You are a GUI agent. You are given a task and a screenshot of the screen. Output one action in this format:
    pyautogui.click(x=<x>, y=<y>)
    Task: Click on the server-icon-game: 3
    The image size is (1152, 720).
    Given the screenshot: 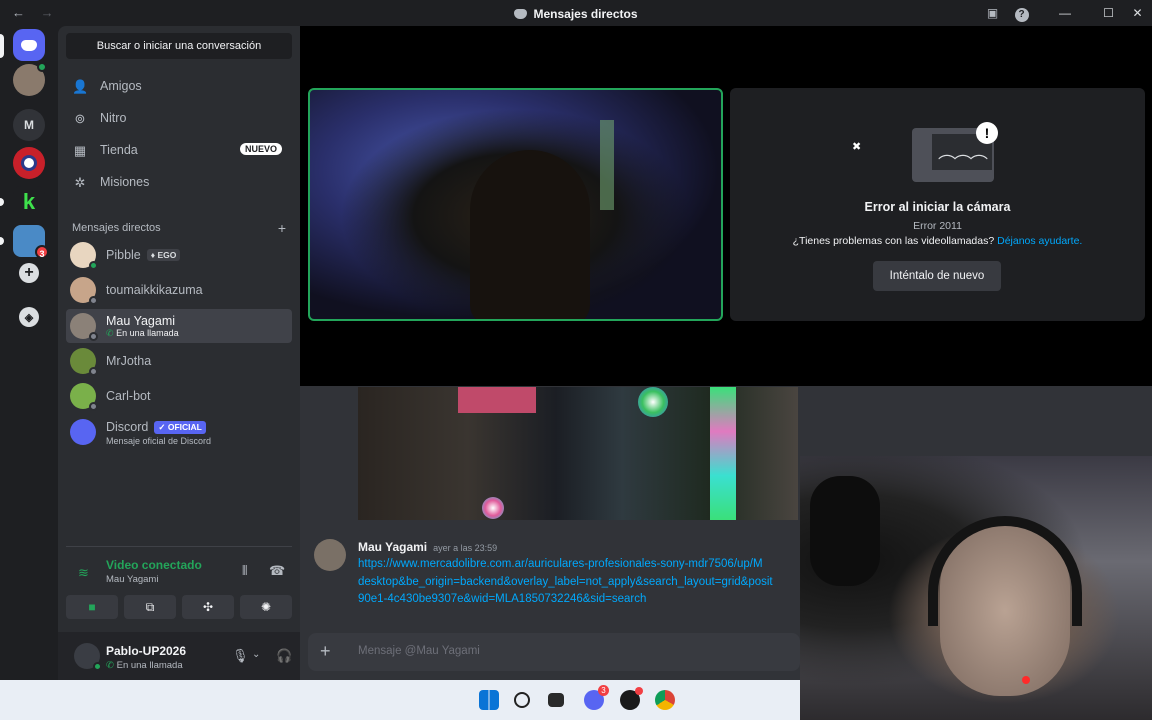 What is the action you would take?
    pyautogui.click(x=31, y=242)
    